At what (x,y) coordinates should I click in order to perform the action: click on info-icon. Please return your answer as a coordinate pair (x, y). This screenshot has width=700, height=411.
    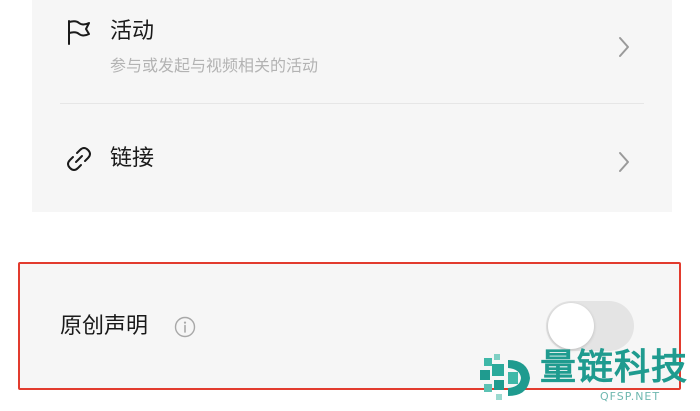
    Looking at the image, I should click on (185, 327).